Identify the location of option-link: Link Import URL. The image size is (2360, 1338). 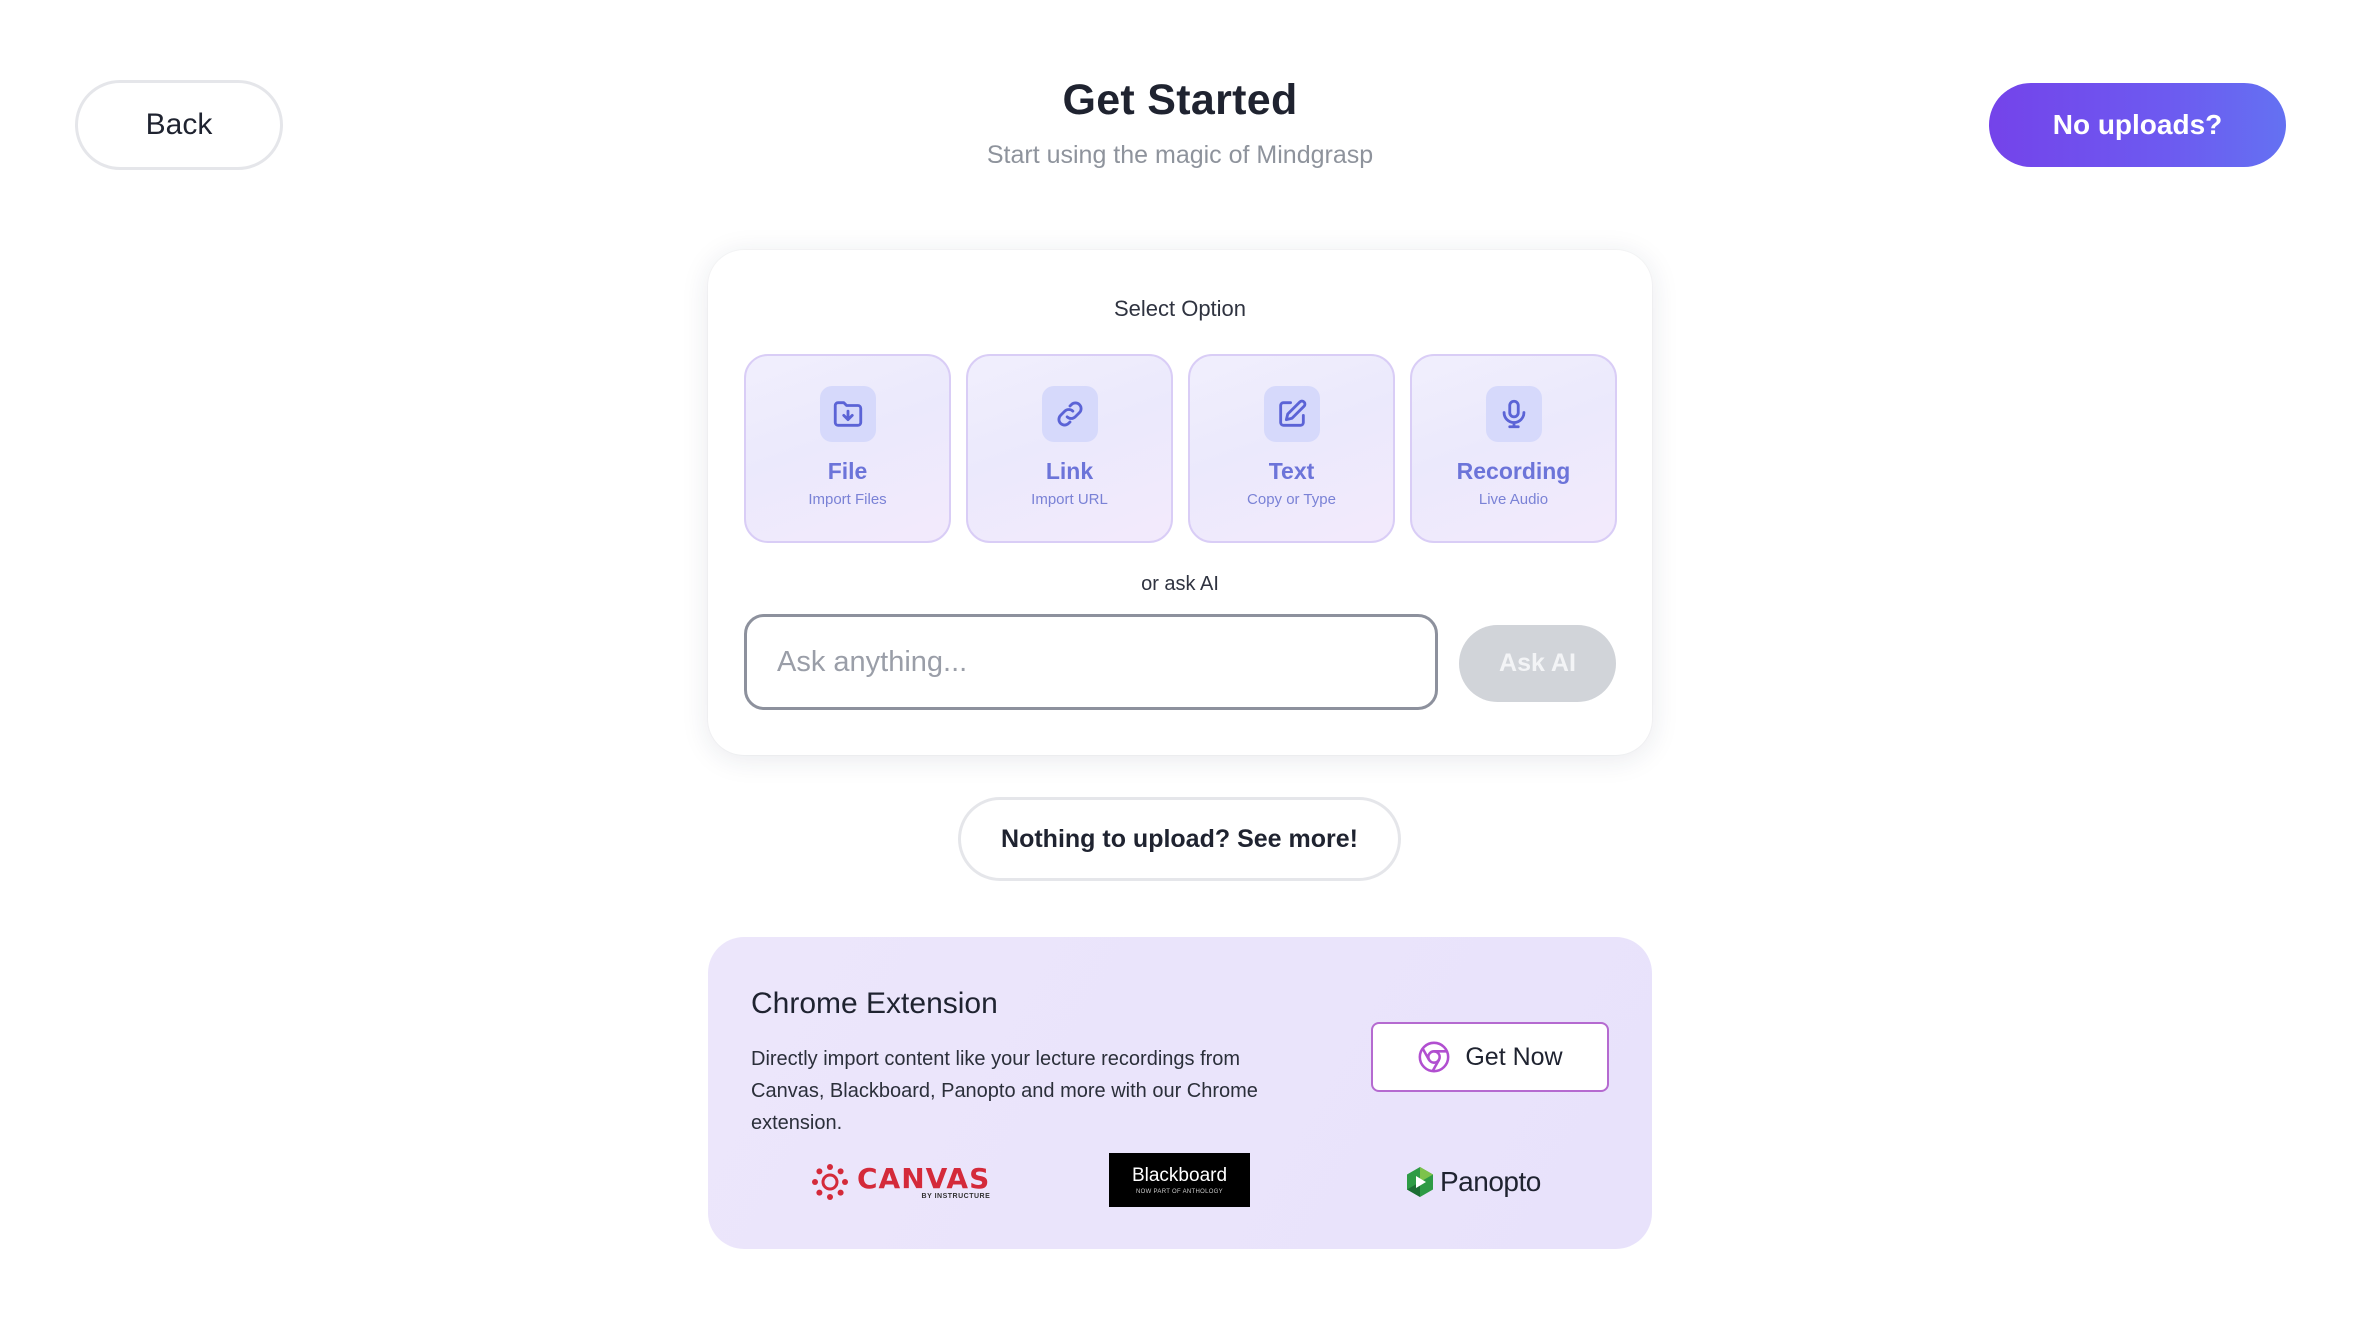
(1069, 448).